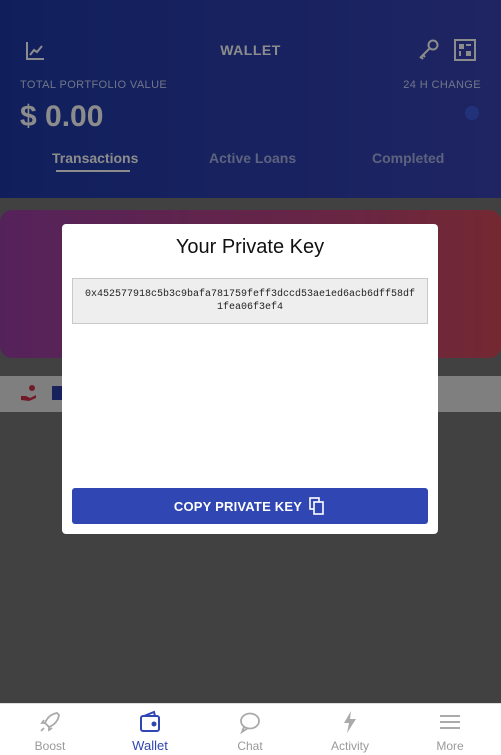 This screenshot has height=755, width=501. Describe the element at coordinates (250, 723) in the screenshot. I see `chat-icon` at that location.